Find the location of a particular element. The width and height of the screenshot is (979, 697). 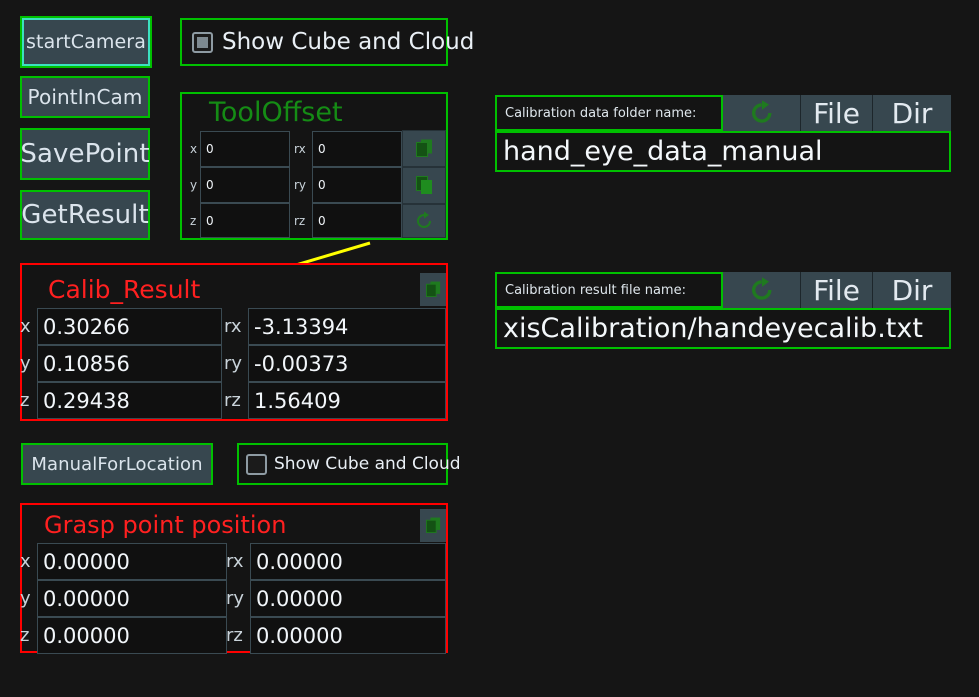

calibration-data-folder-file-button: File is located at coordinates (837, 113).